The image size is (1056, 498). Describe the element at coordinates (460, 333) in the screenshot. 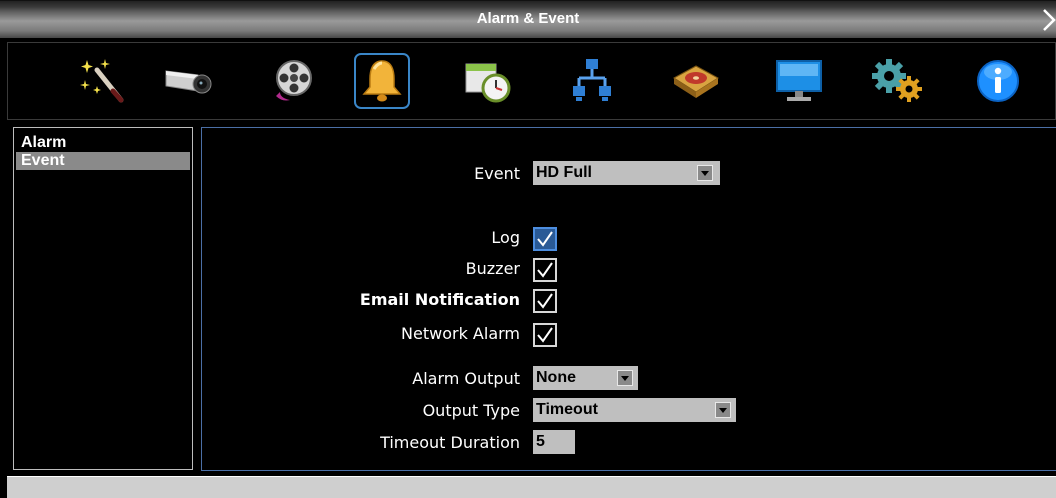

I see `network-alarm-label: Network Alarm` at that location.